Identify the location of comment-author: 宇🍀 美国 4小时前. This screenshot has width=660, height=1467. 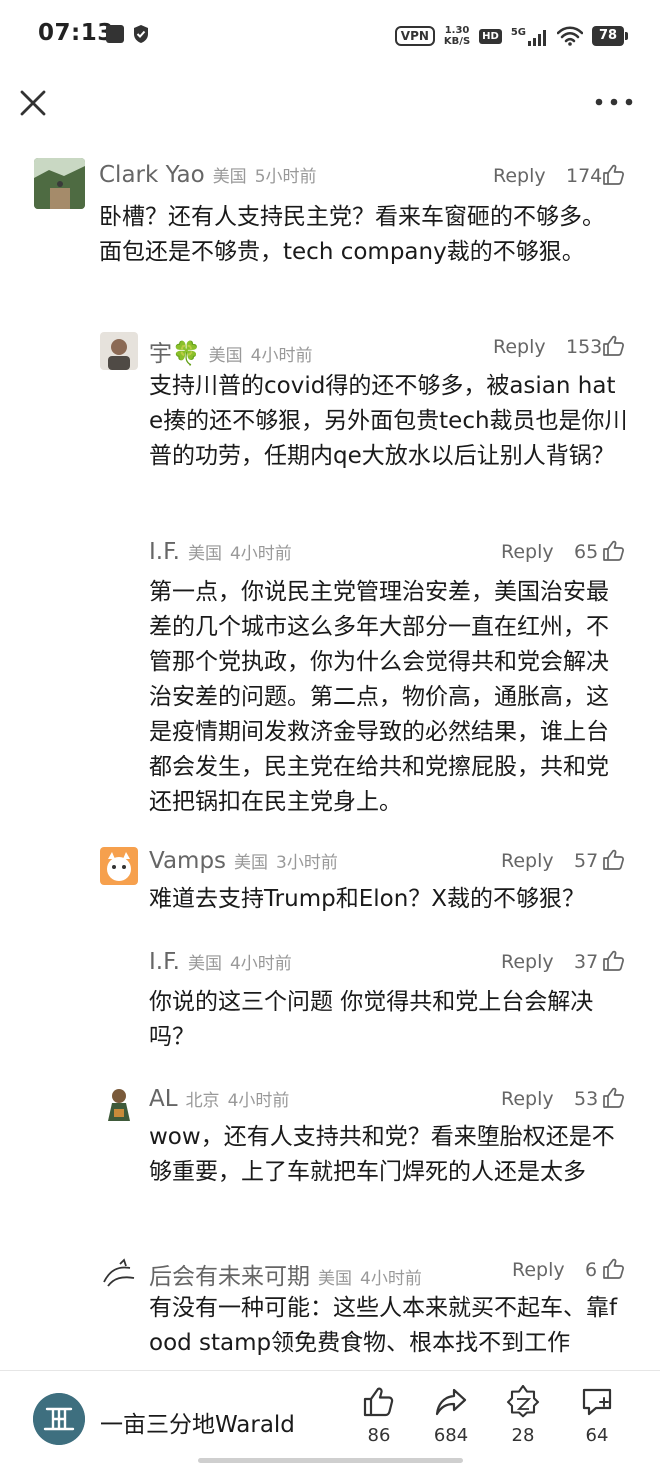
(230, 351).